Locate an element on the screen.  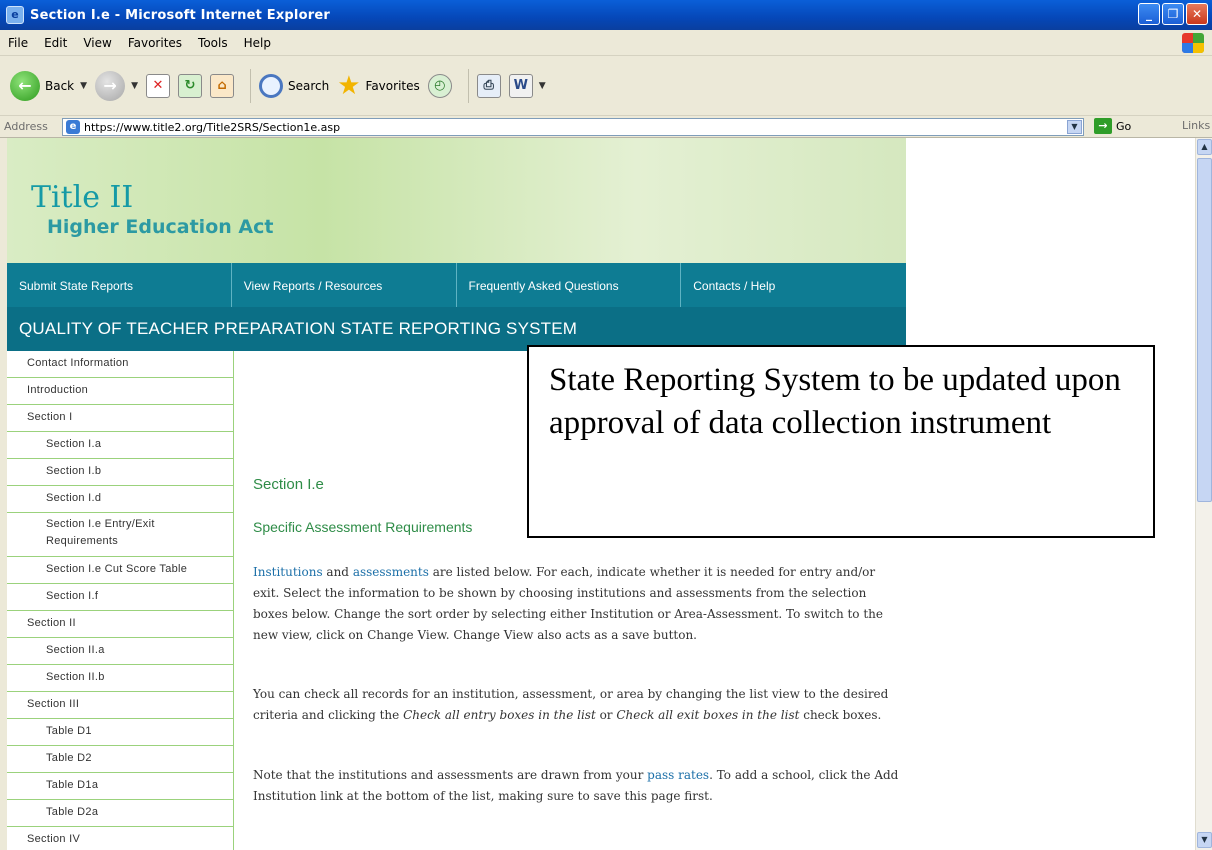
links-button: Links is located at coordinates (1196, 125).